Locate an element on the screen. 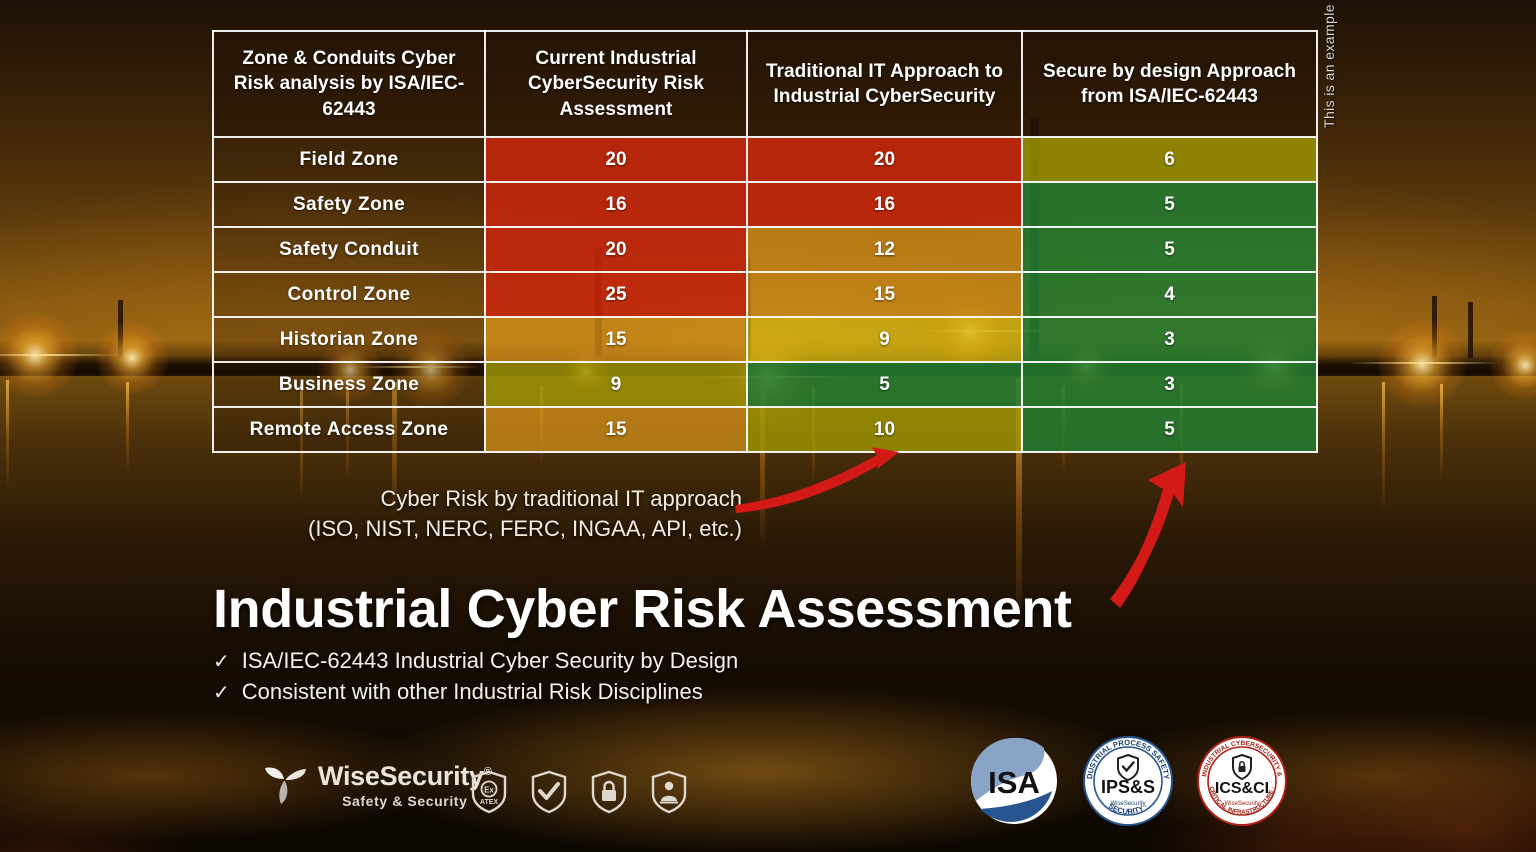  hazmat-shield-icon is located at coordinates (669, 792).